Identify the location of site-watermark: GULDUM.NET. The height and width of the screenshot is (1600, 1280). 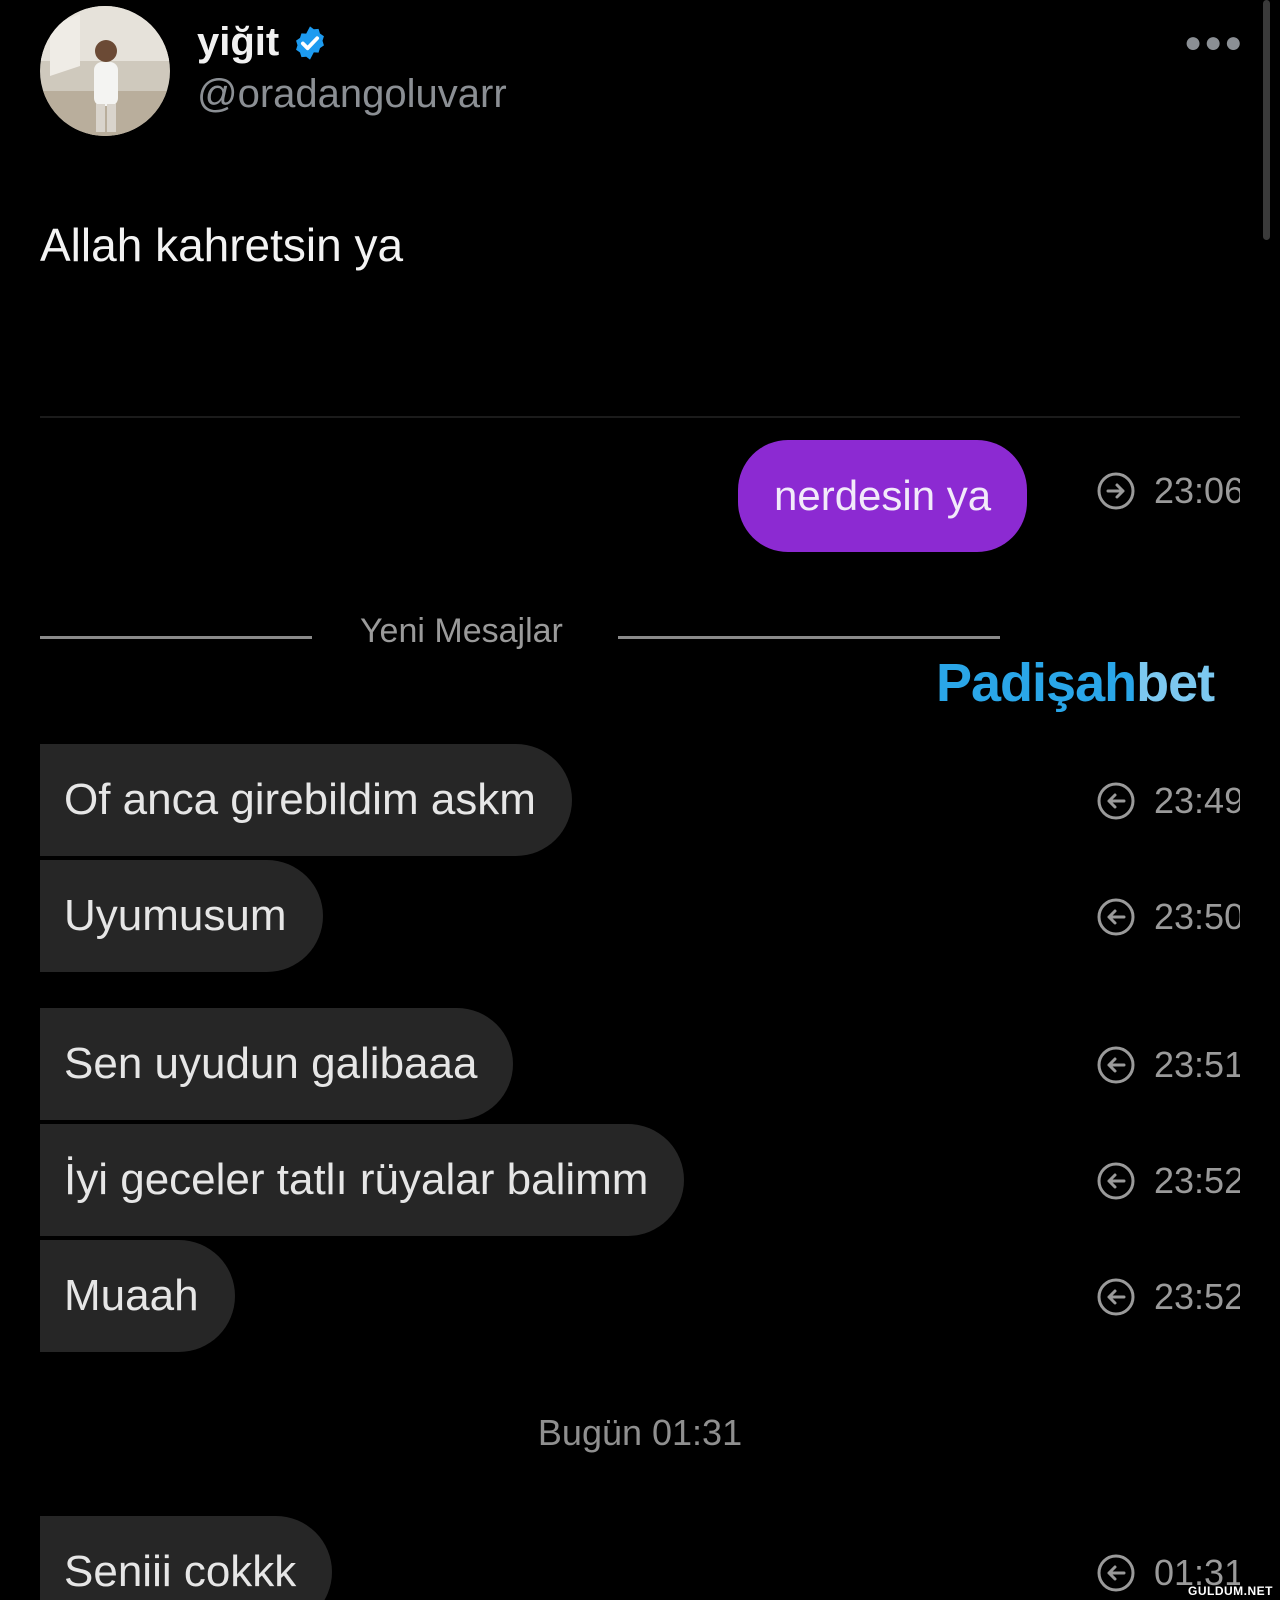
(1230, 1591).